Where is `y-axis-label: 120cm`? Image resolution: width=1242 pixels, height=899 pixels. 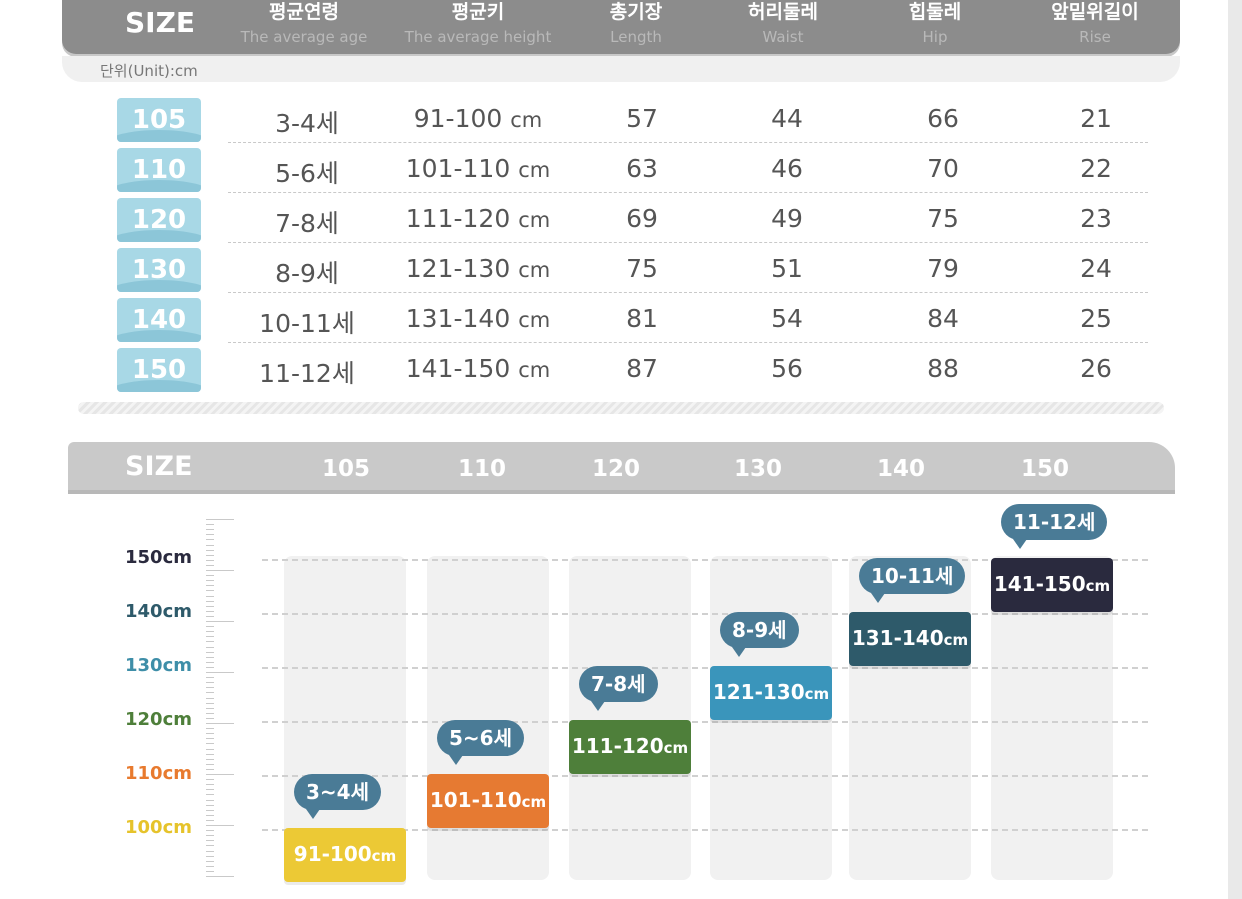 y-axis-label: 120cm is located at coordinates (158, 719).